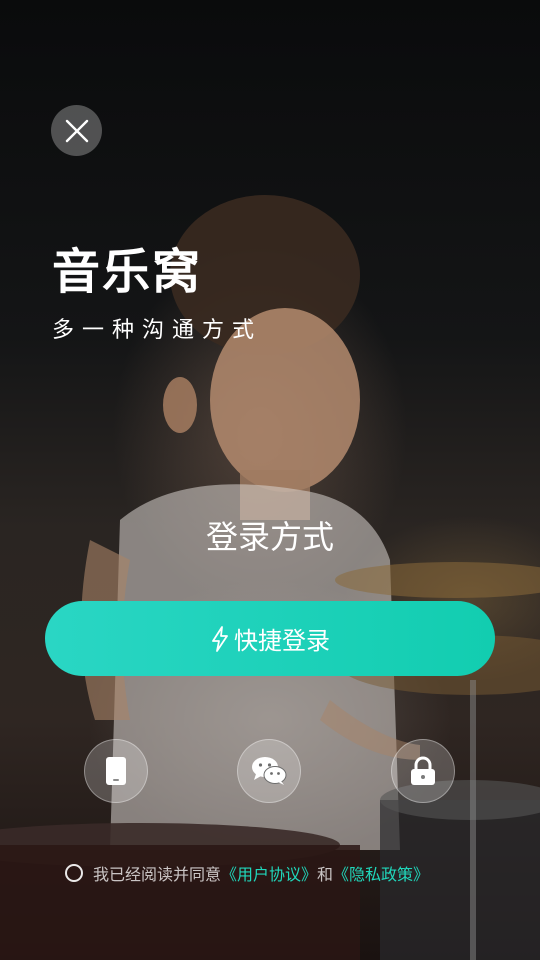  Describe the element at coordinates (269, 873) in the screenshot. I see `user-agreement-link: 《用户协议》` at that location.